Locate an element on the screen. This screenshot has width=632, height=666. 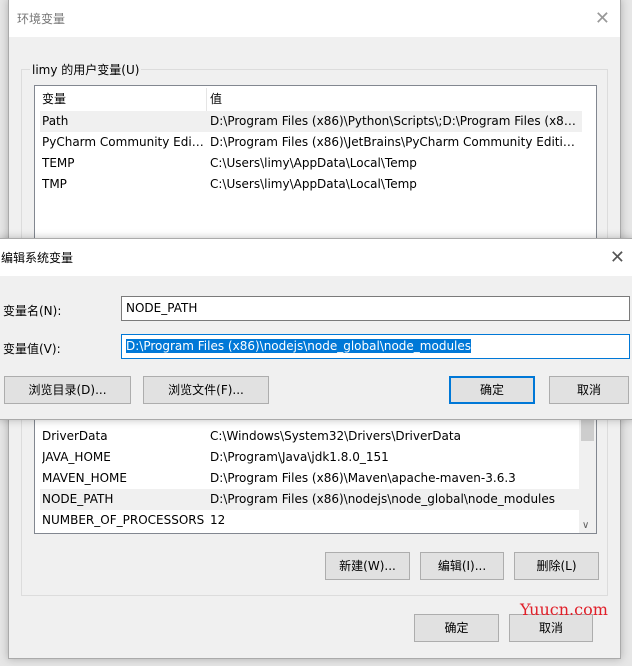
cancel-button: 取消 is located at coordinates (589, 390).